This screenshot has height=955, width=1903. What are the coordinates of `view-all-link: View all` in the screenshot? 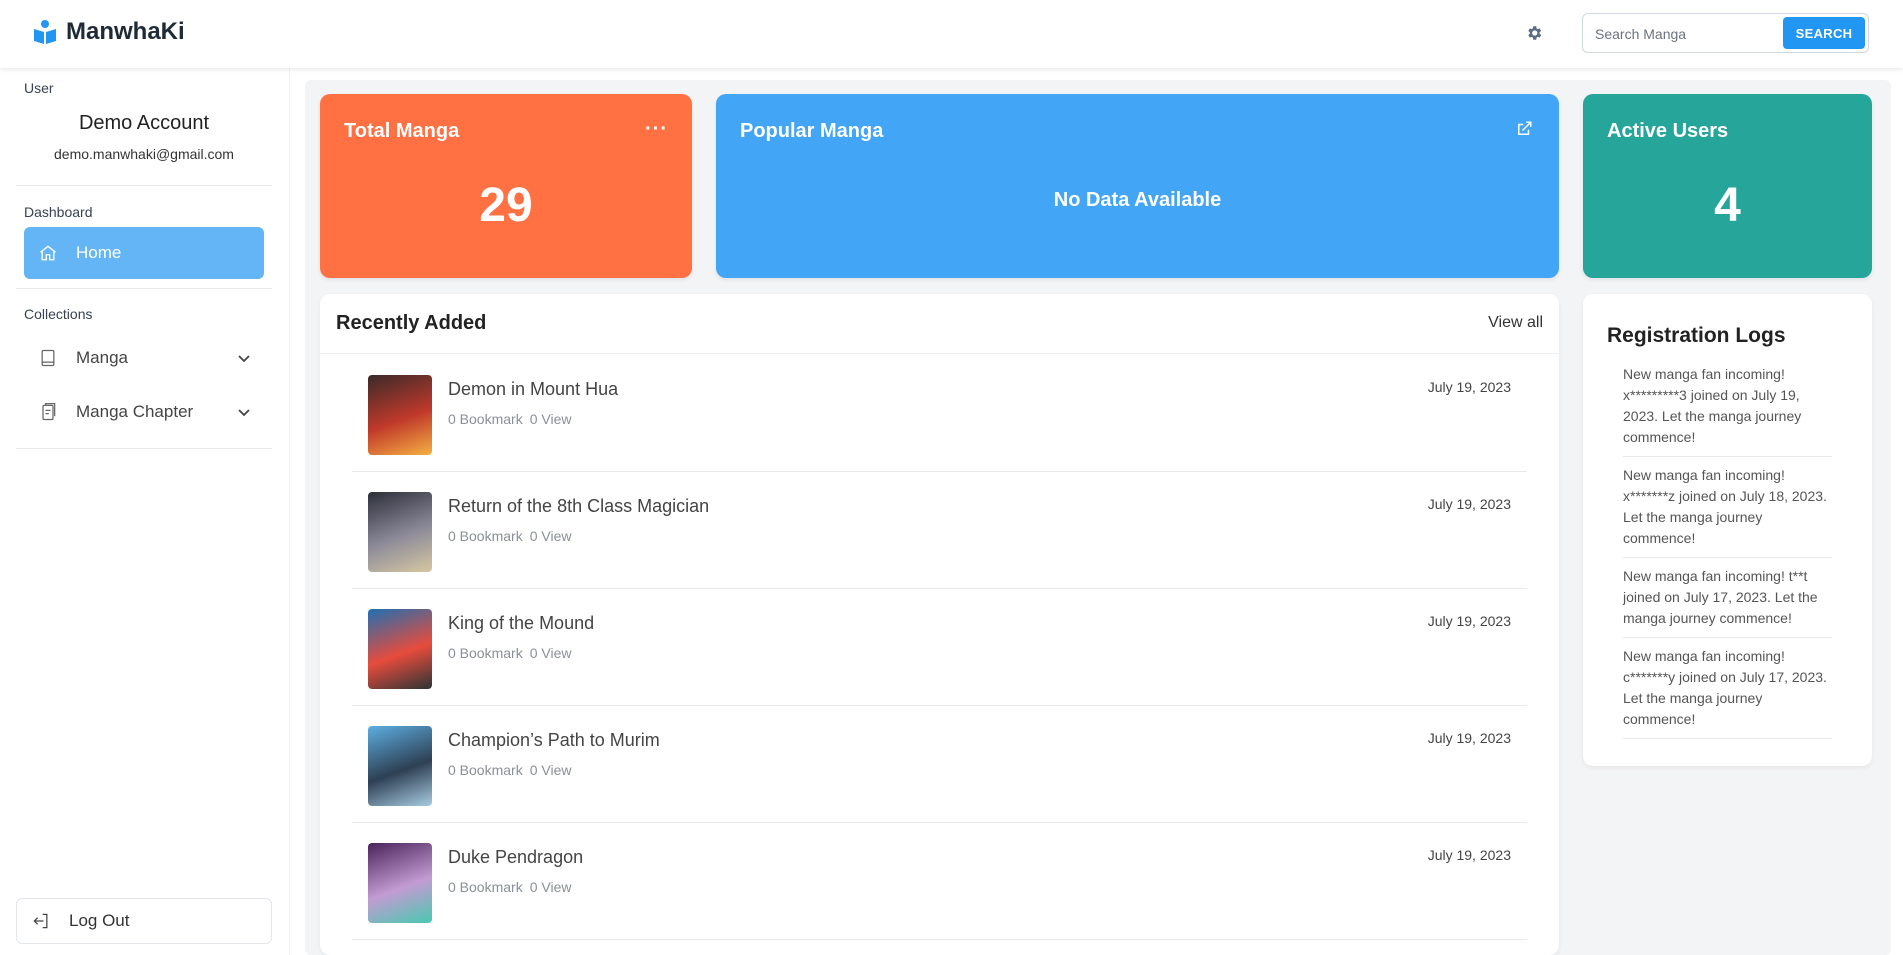 It's located at (1515, 323).